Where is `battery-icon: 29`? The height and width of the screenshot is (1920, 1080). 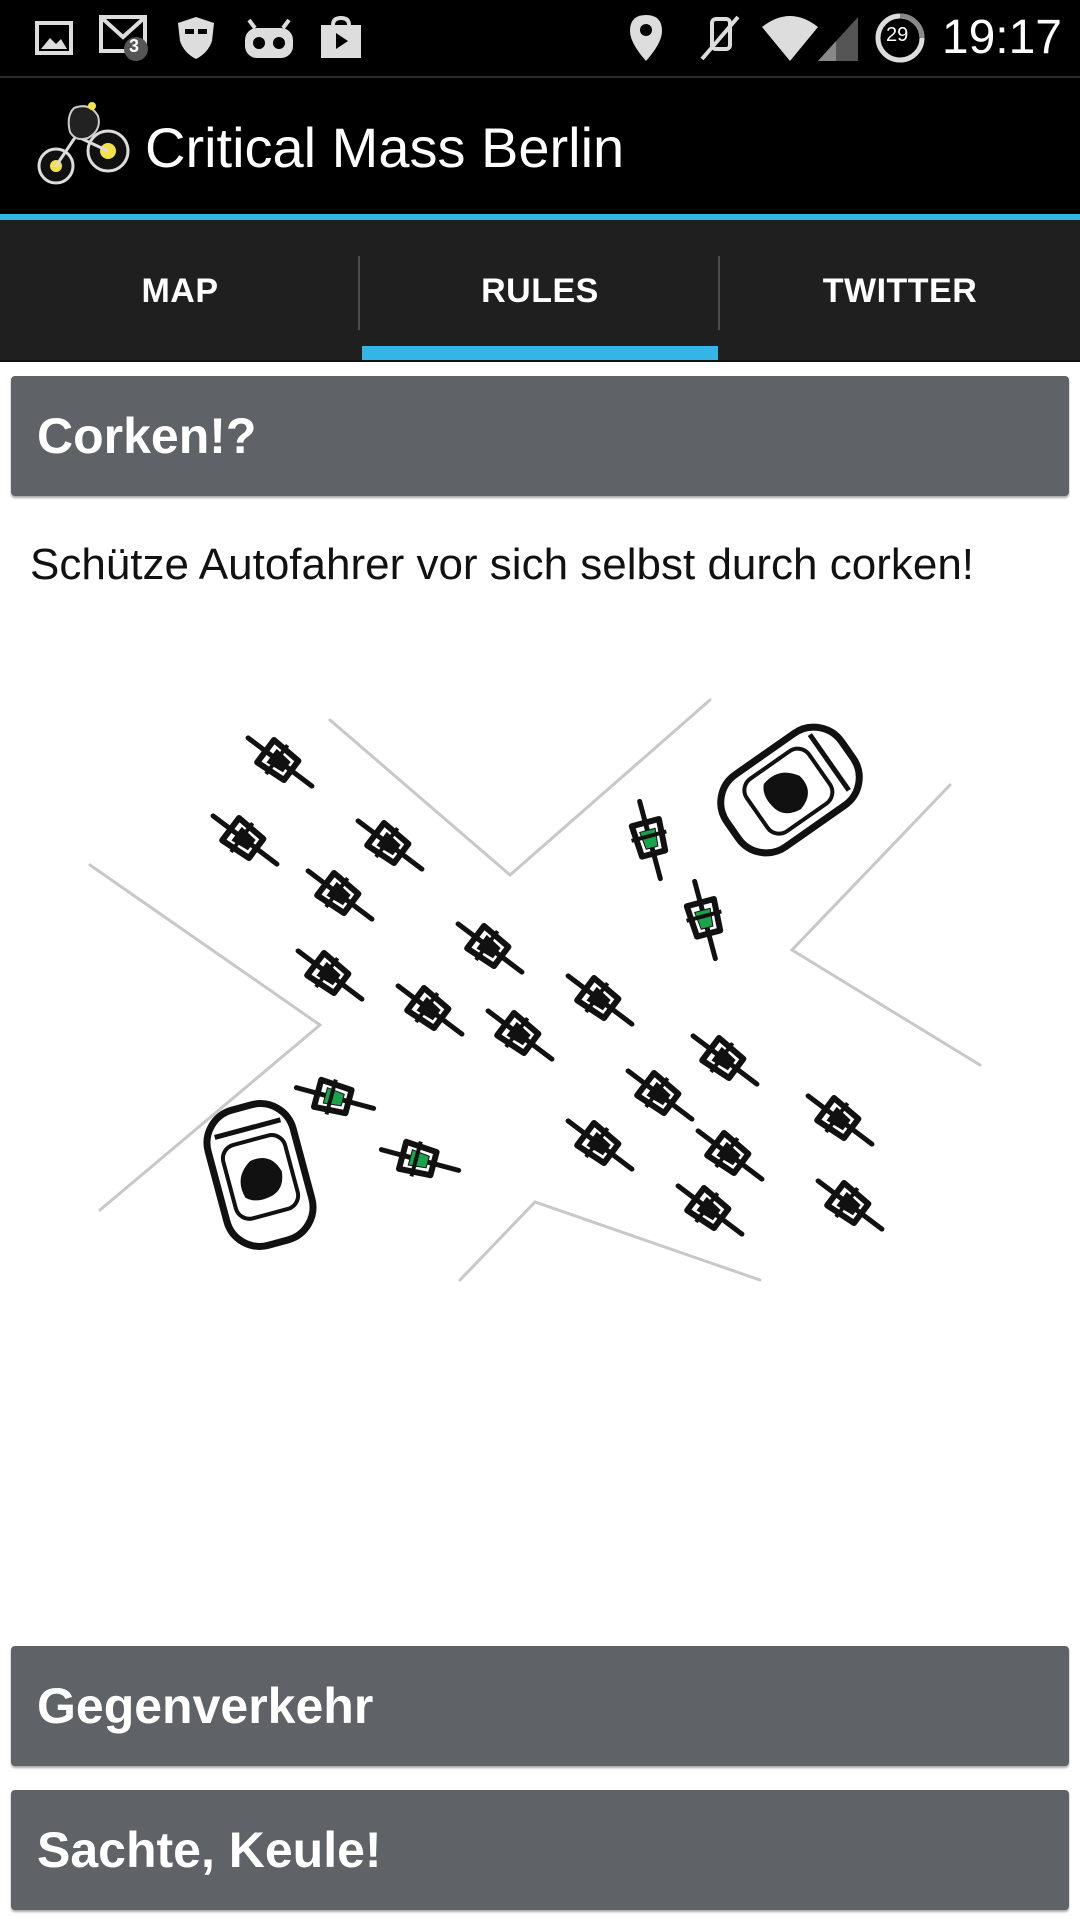 battery-icon: 29 is located at coordinates (900, 38).